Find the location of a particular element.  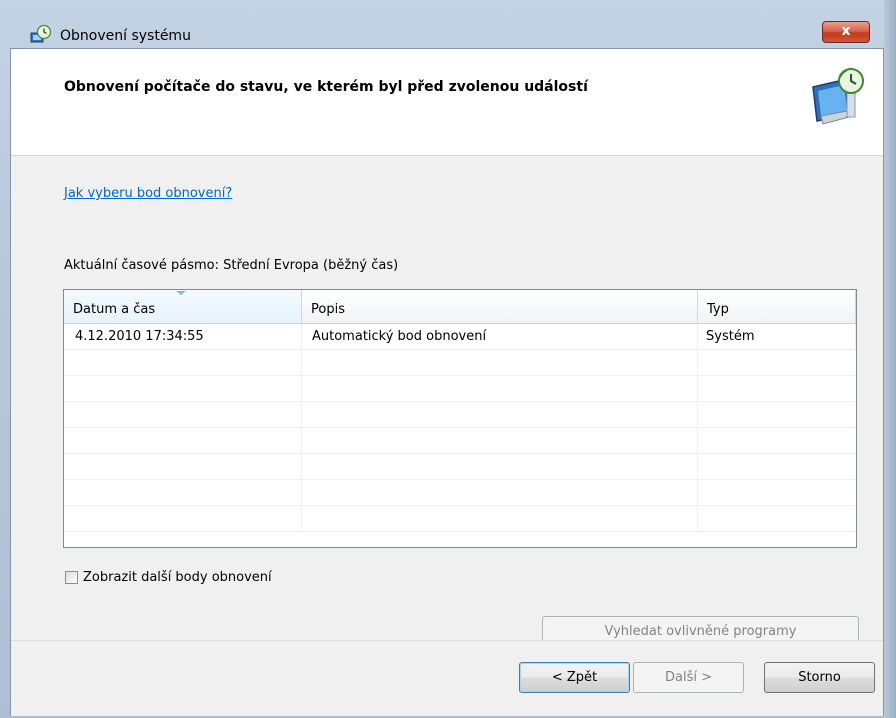

column-header-description: Popis is located at coordinates (500, 307).